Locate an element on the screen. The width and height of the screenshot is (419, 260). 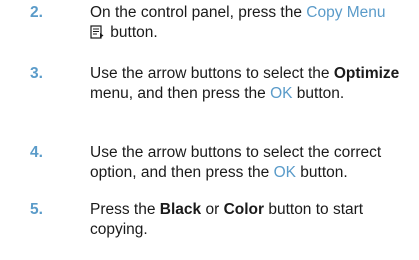
optimize-term: Optimize is located at coordinates (366, 73).